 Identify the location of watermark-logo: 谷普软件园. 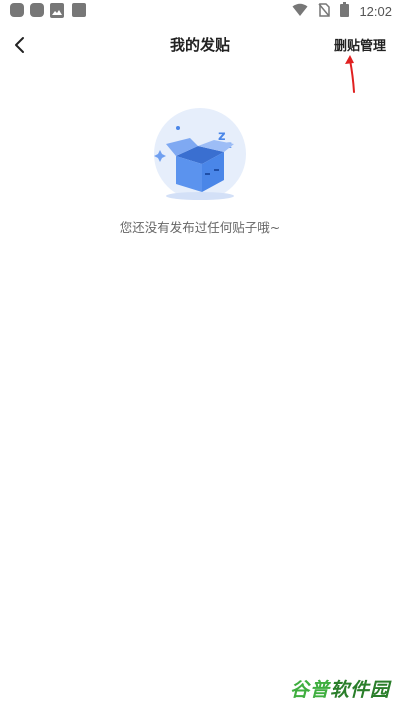
(340, 688).